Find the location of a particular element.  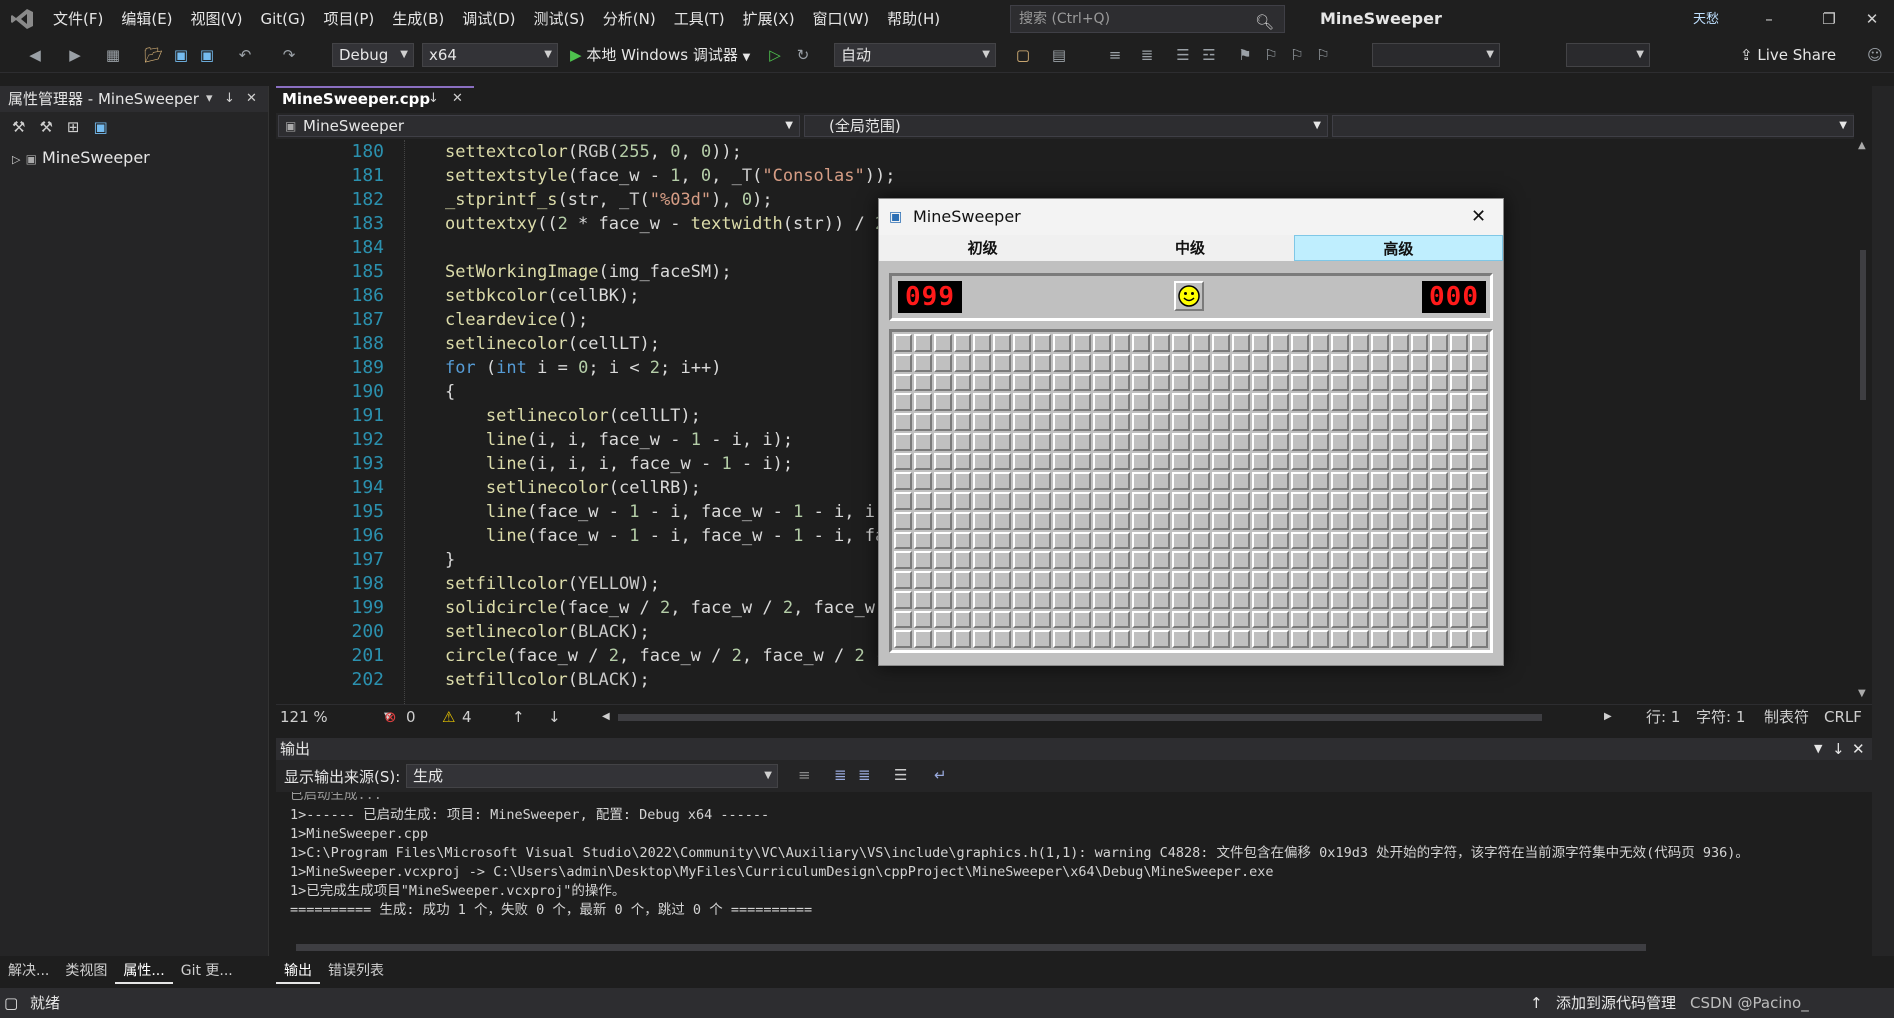

project-nav-select: ▣ MineSweeper ▼ is located at coordinates (539, 126).